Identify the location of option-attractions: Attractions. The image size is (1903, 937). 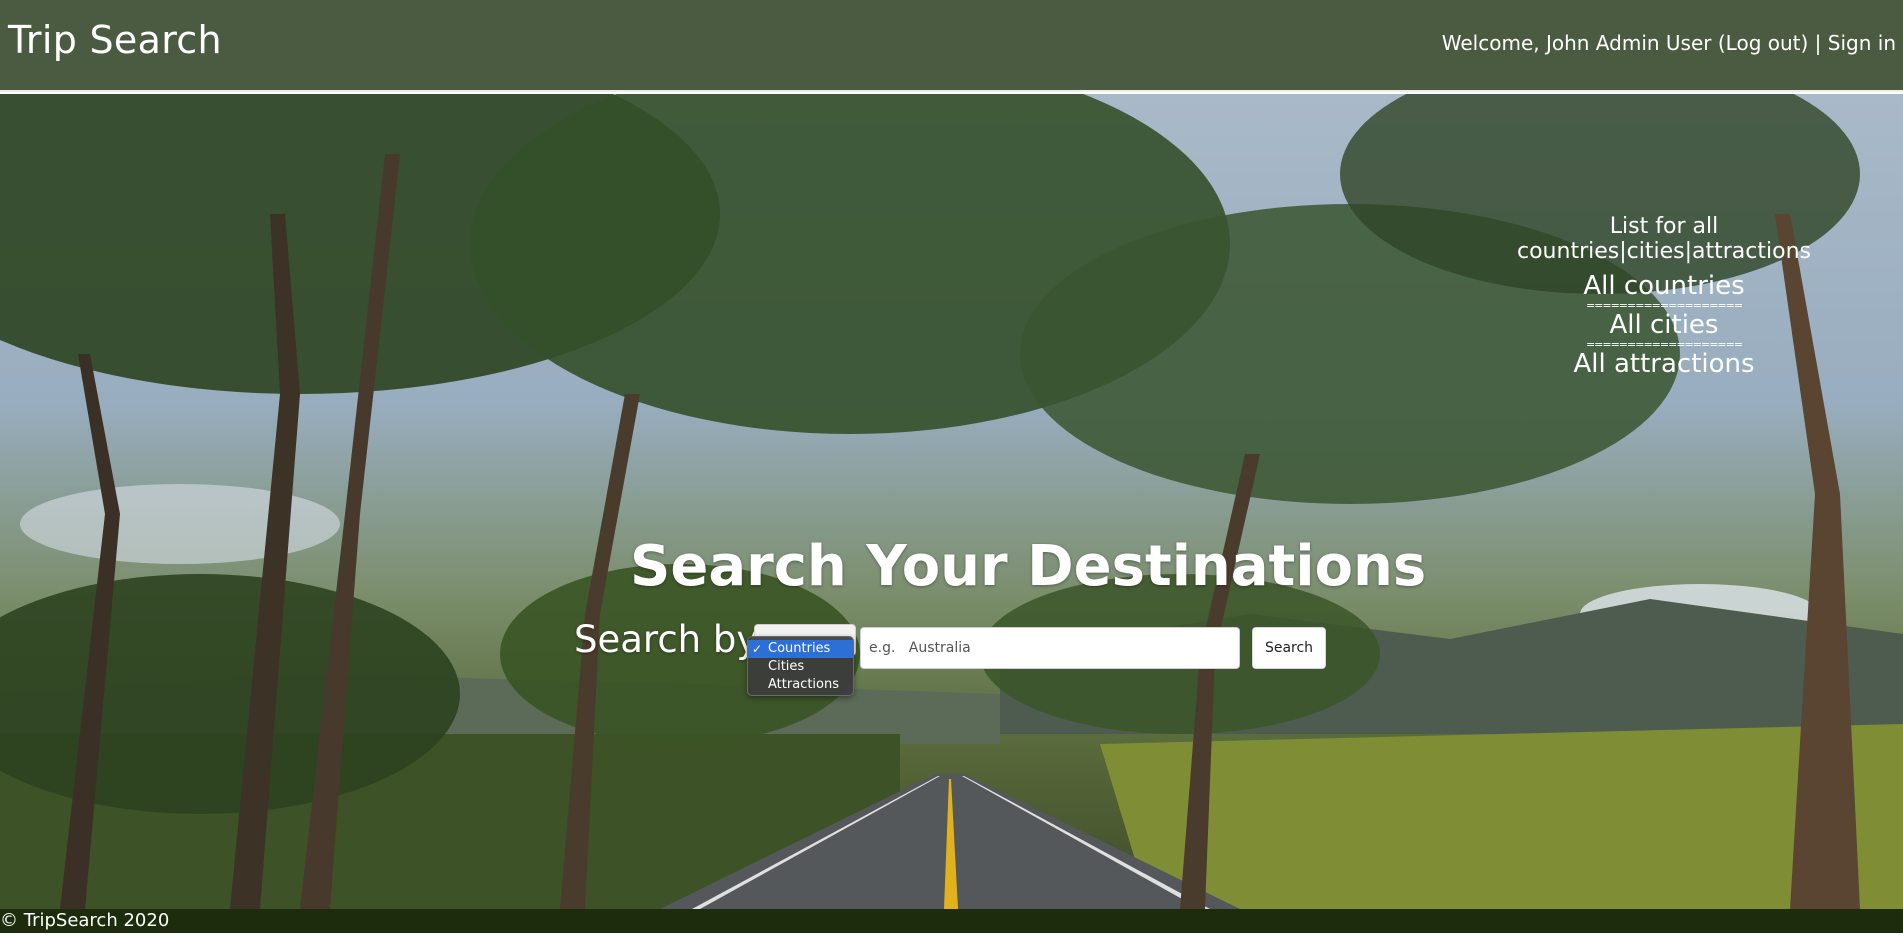
(800, 685).